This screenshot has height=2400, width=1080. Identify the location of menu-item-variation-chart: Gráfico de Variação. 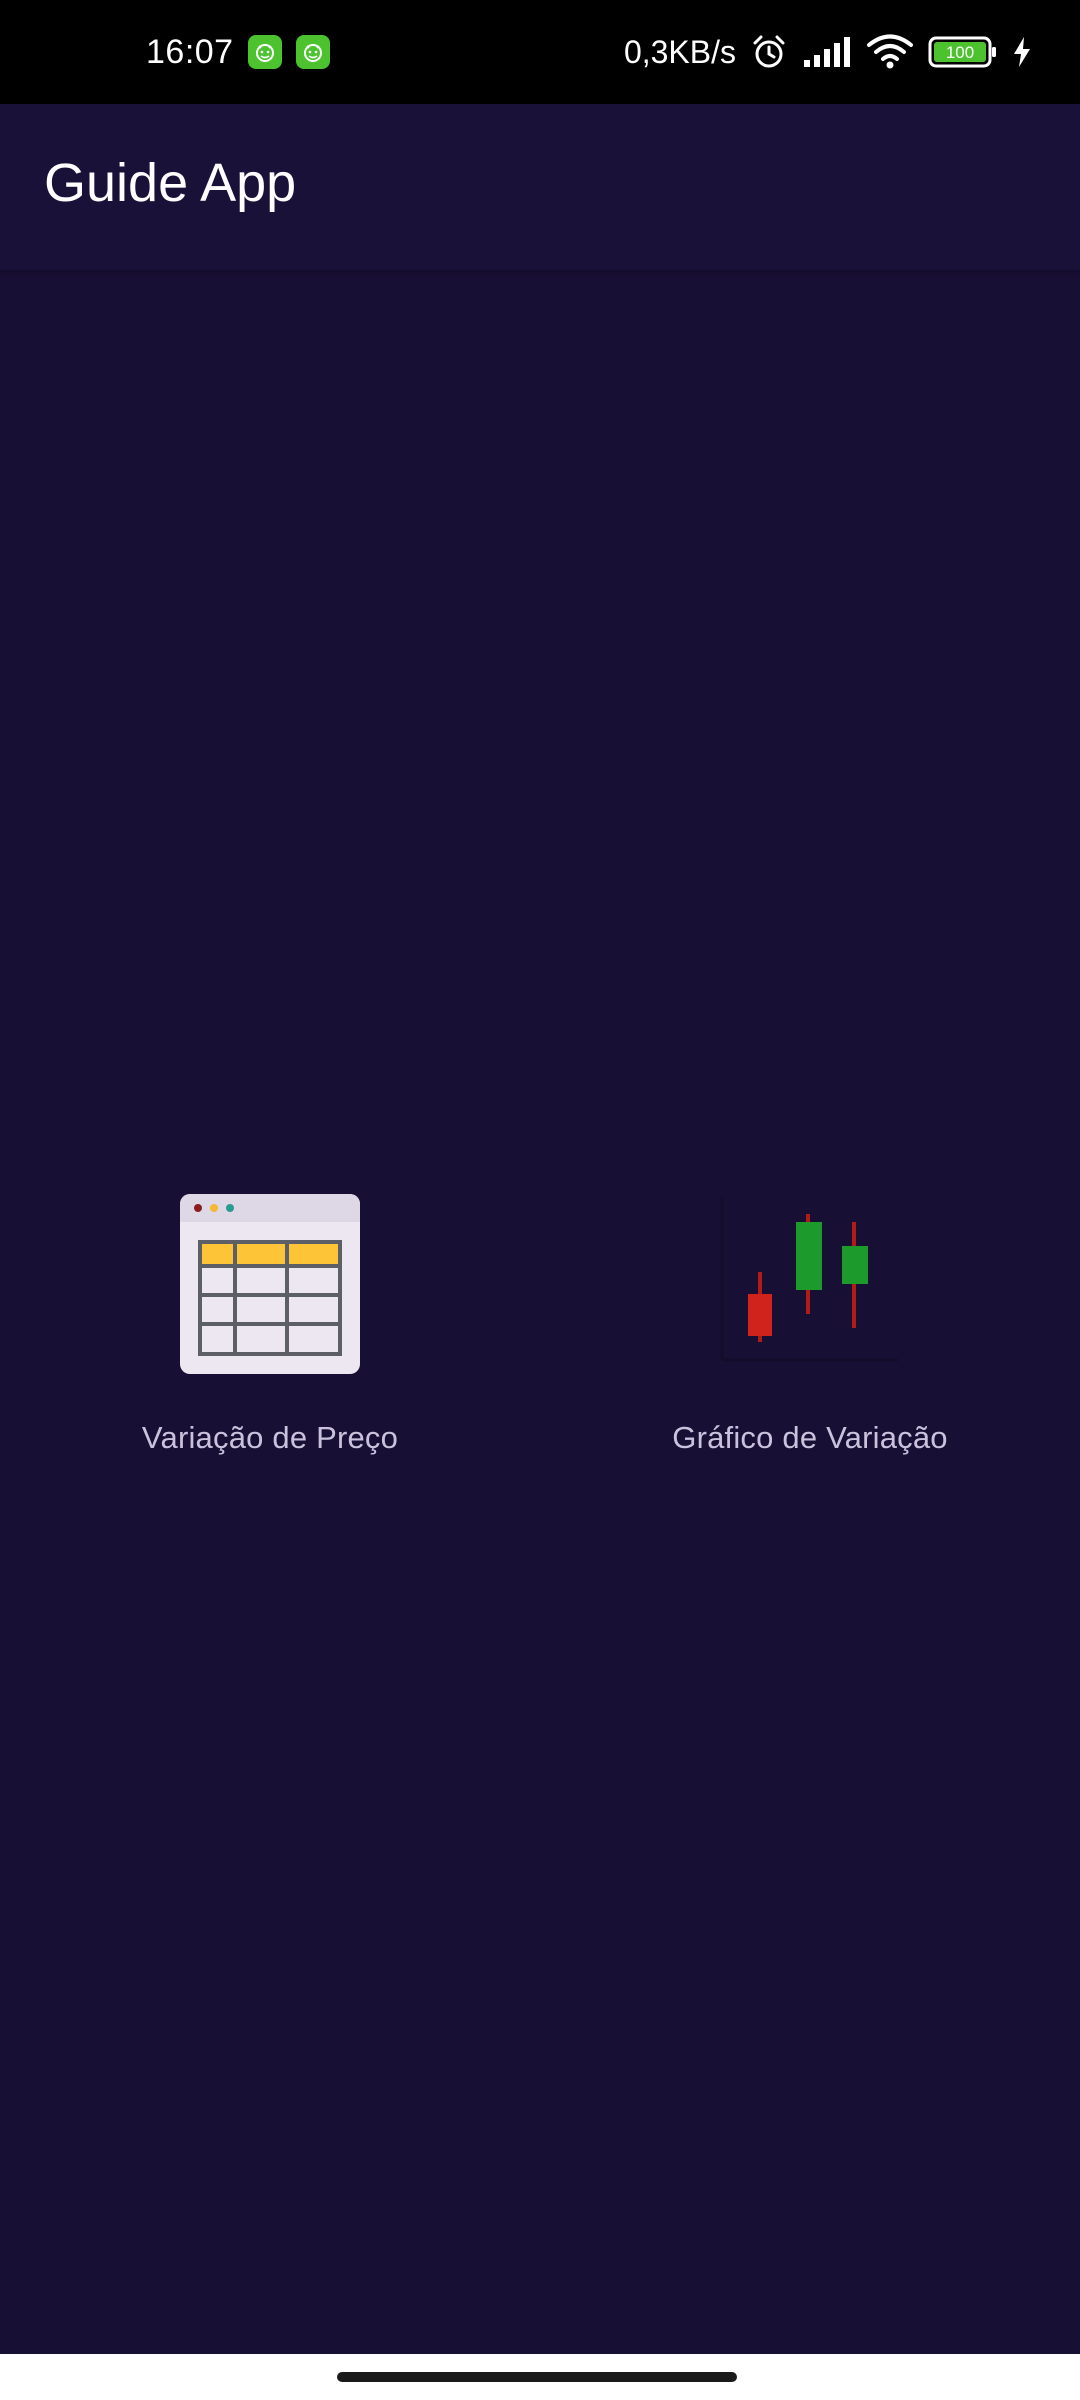
(810, 1330).